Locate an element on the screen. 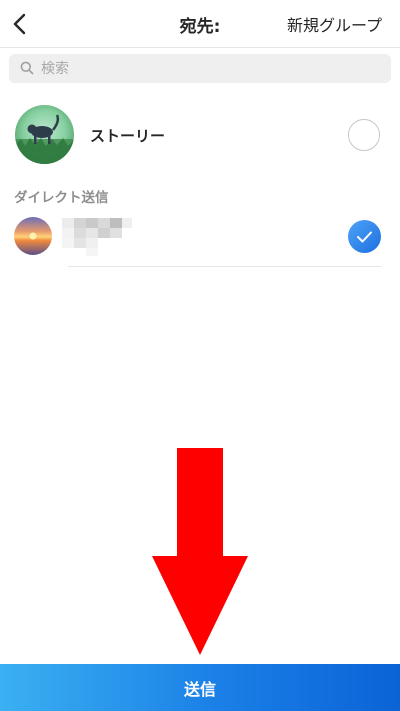 The width and height of the screenshot is (400, 711). search-bar is located at coordinates (200, 68).